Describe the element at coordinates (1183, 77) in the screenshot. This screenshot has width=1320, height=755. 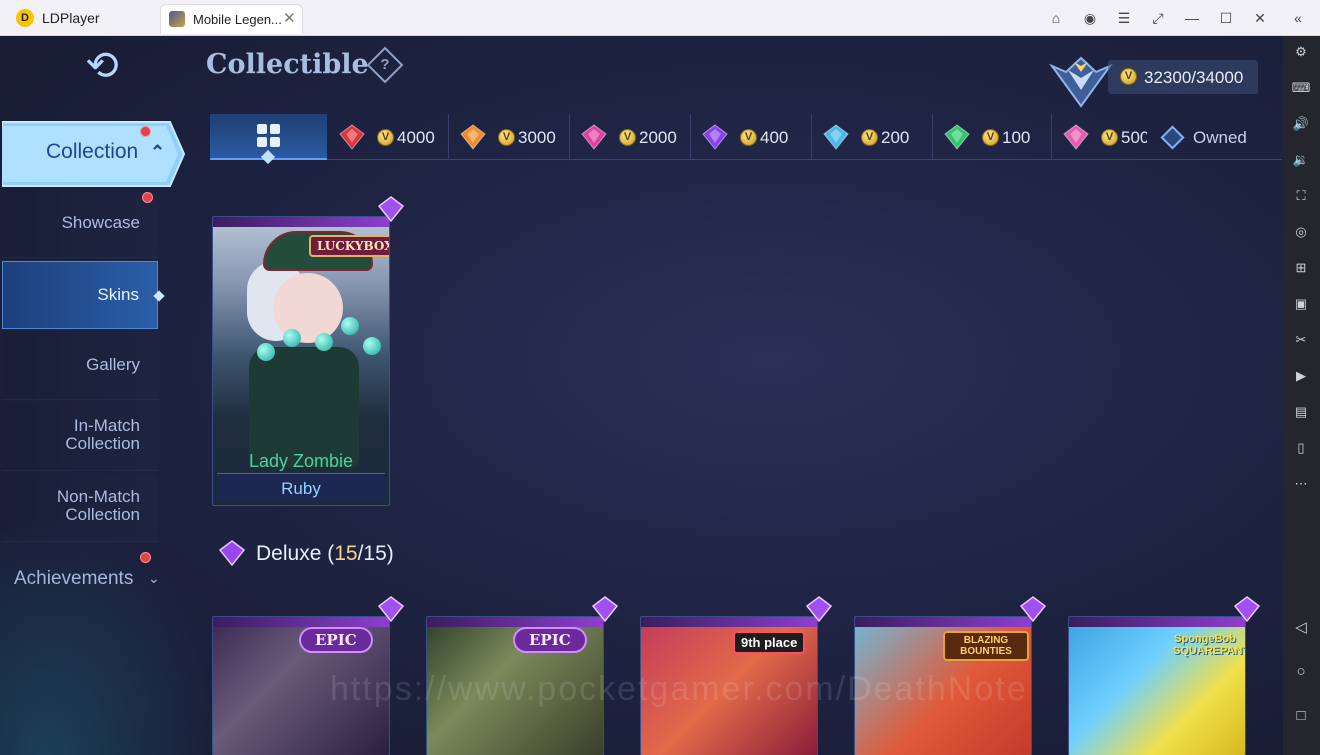
I see `collection-points: V 32300/34000` at that location.